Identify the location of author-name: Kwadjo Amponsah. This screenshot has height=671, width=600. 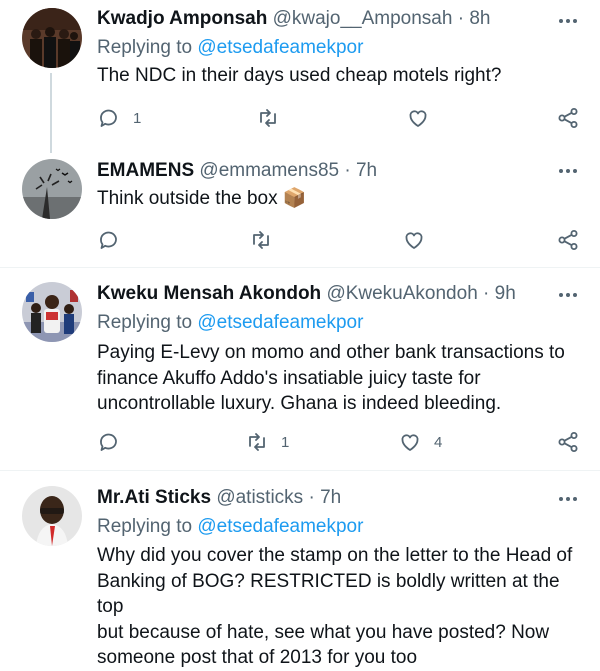
(182, 18).